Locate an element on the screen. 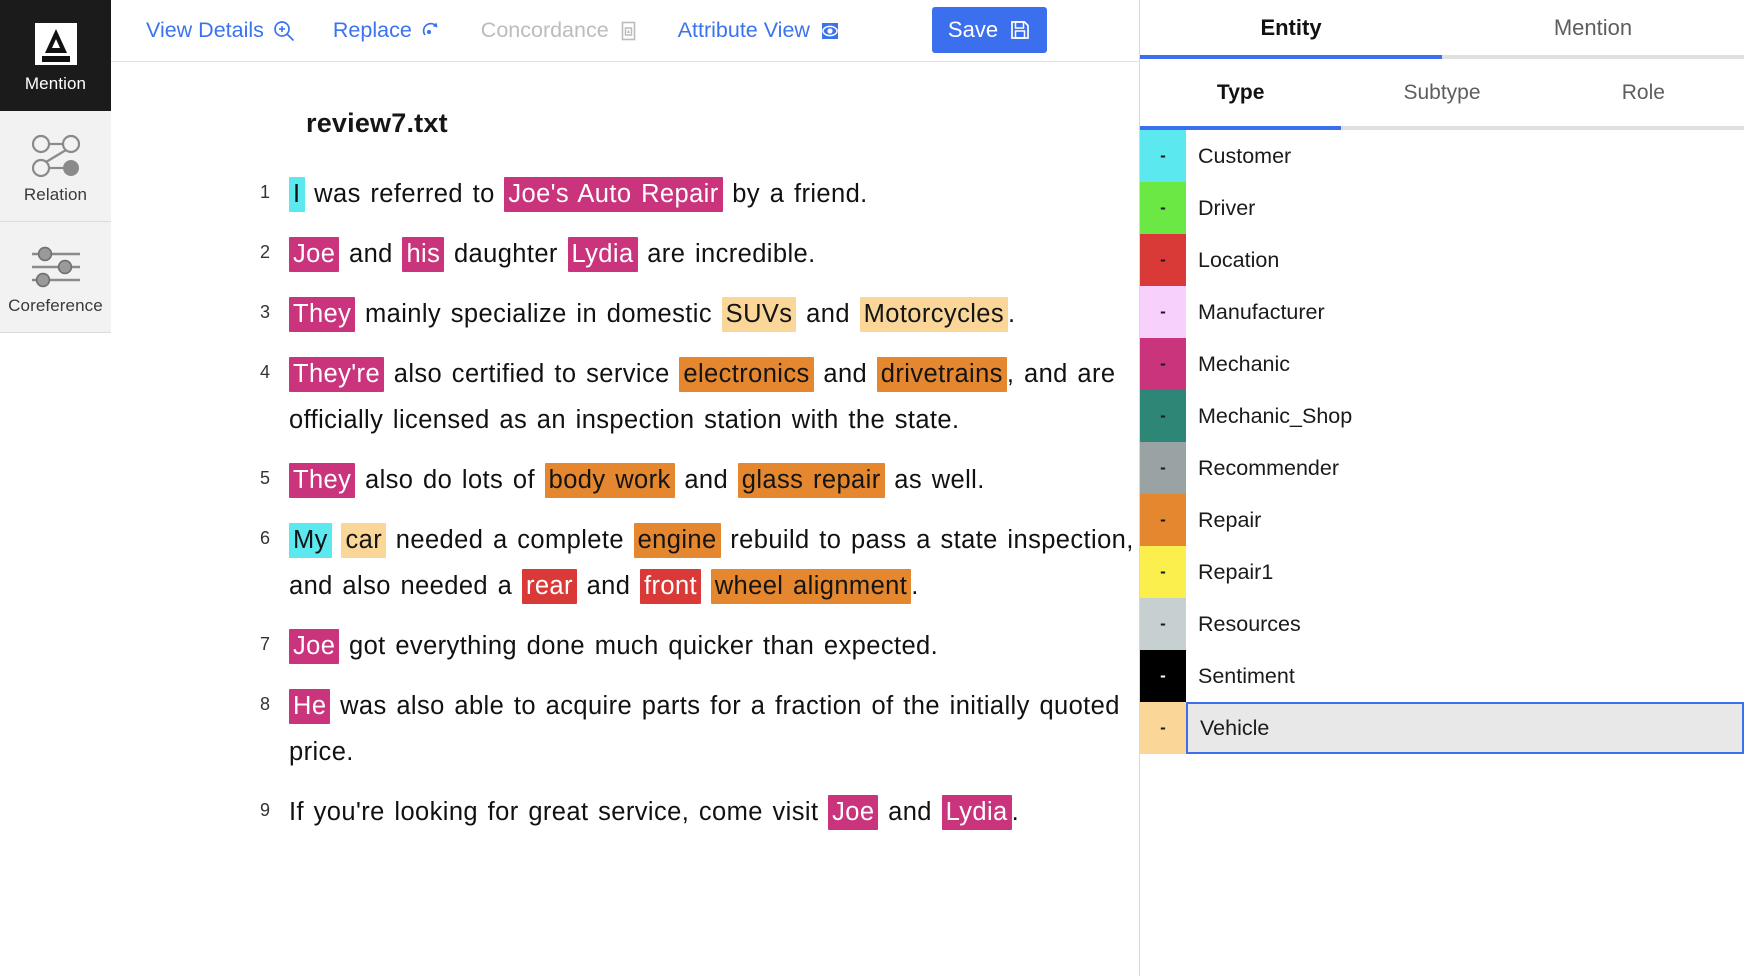 The height and width of the screenshot is (976, 1744). entity-type-row: - Mechanic is located at coordinates (1442, 364).